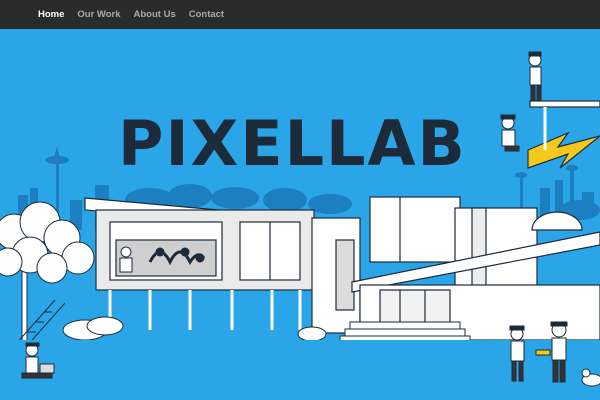 The image size is (600, 400). What do you see at coordinates (206, 14) in the screenshot?
I see `nav-item-contact: Contact` at bounding box center [206, 14].